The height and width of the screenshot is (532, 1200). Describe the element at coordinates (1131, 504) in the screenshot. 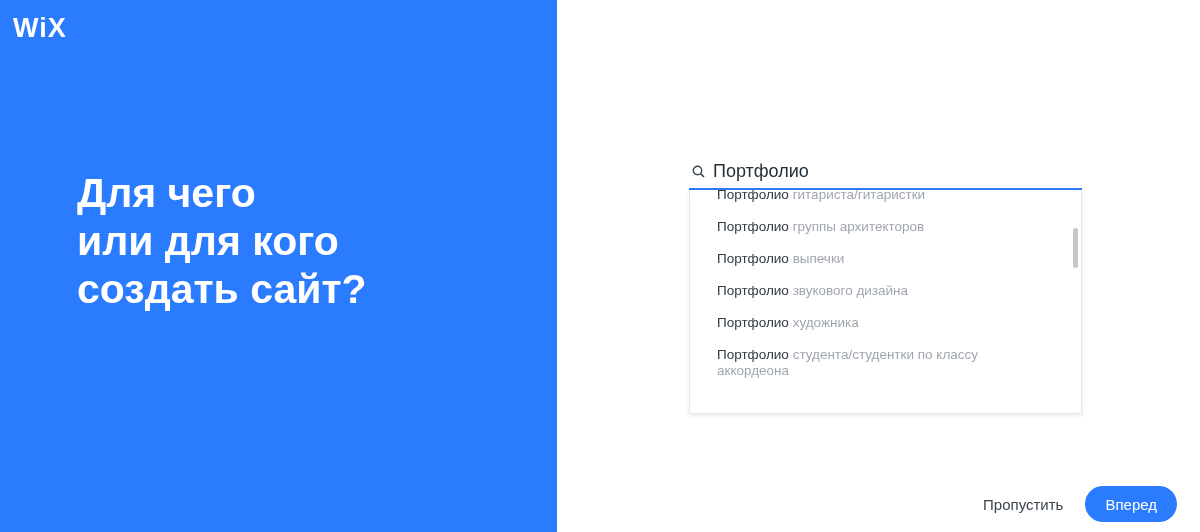

I see `next-button: Вперед` at that location.